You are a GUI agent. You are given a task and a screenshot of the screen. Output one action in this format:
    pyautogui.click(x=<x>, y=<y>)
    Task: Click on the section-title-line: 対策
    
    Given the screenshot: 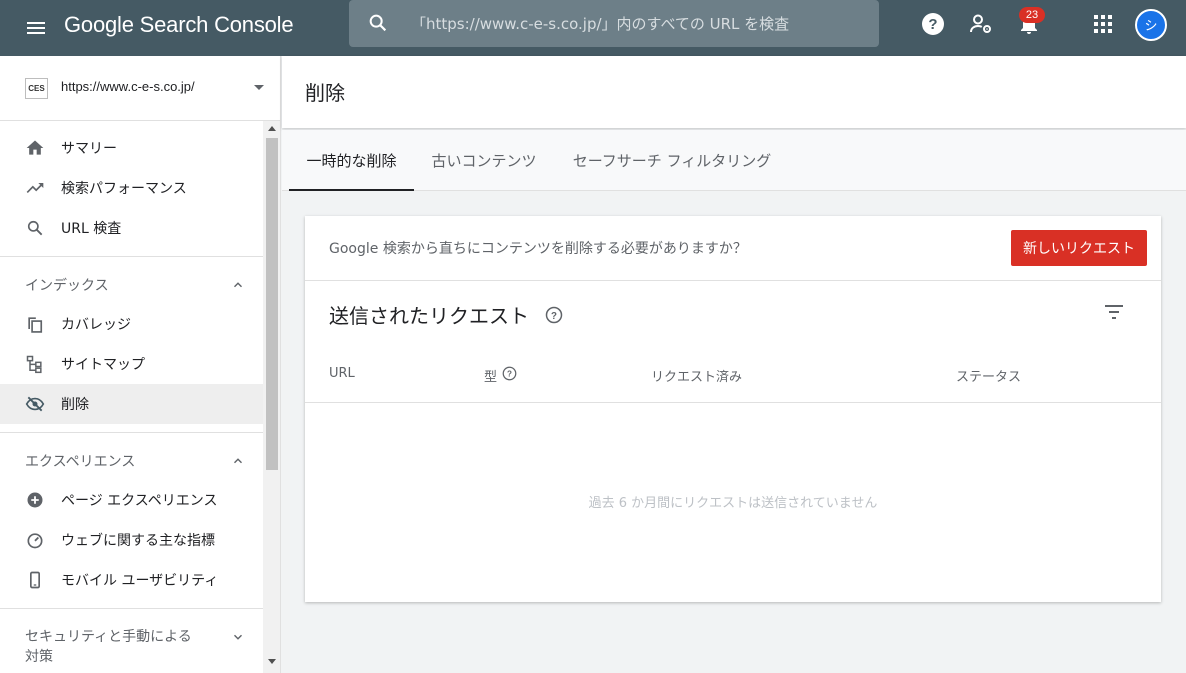 What is the action you would take?
    pyautogui.click(x=39, y=657)
    